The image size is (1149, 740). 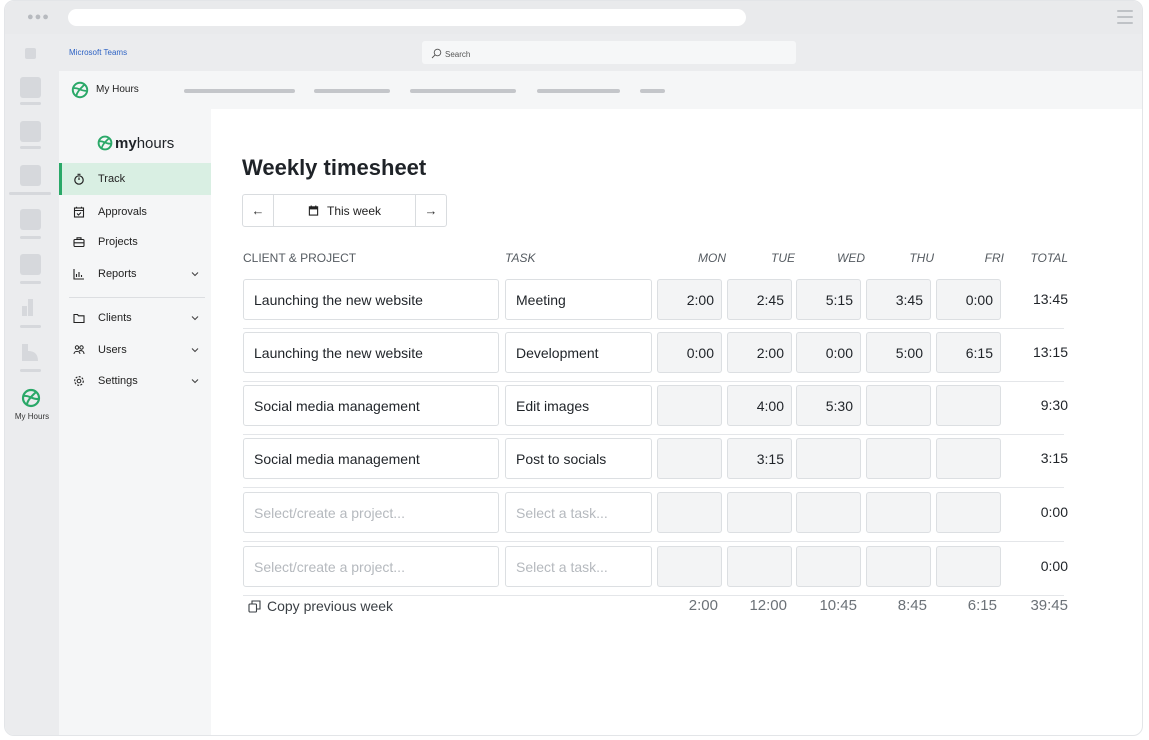 I want to click on hours-input-wed: 0:00, so click(x=828, y=352).